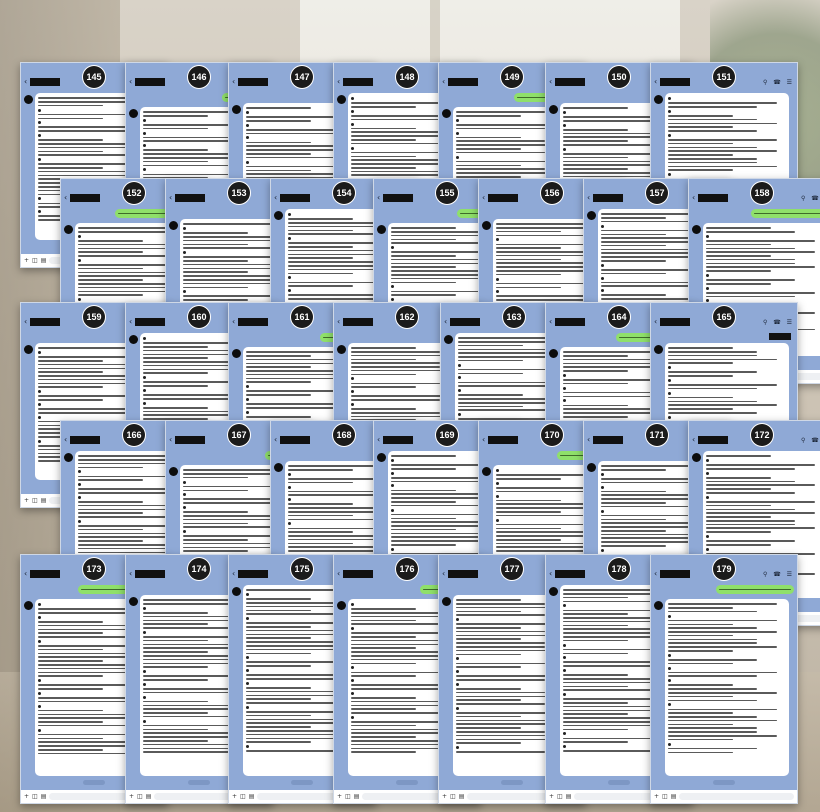 This screenshot has height=812, width=820. Describe the element at coordinates (762, 193) in the screenshot. I see `screenshot-number-badge: 158` at that location.